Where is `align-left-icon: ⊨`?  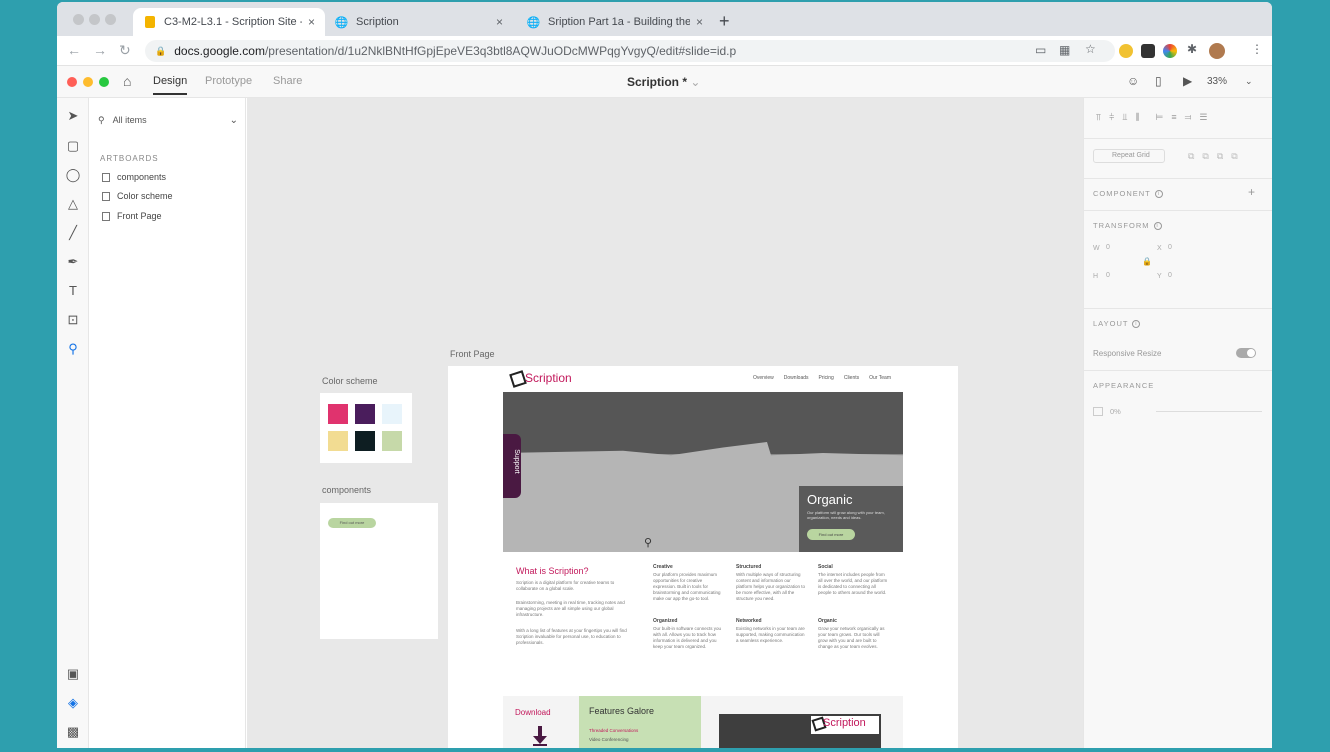 align-left-icon: ⊨ is located at coordinates (1159, 118).